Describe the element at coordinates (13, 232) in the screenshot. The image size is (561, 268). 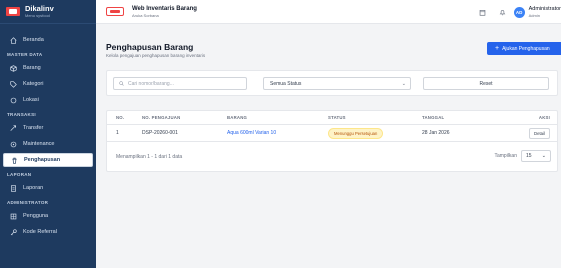
I see `key-icon` at that location.